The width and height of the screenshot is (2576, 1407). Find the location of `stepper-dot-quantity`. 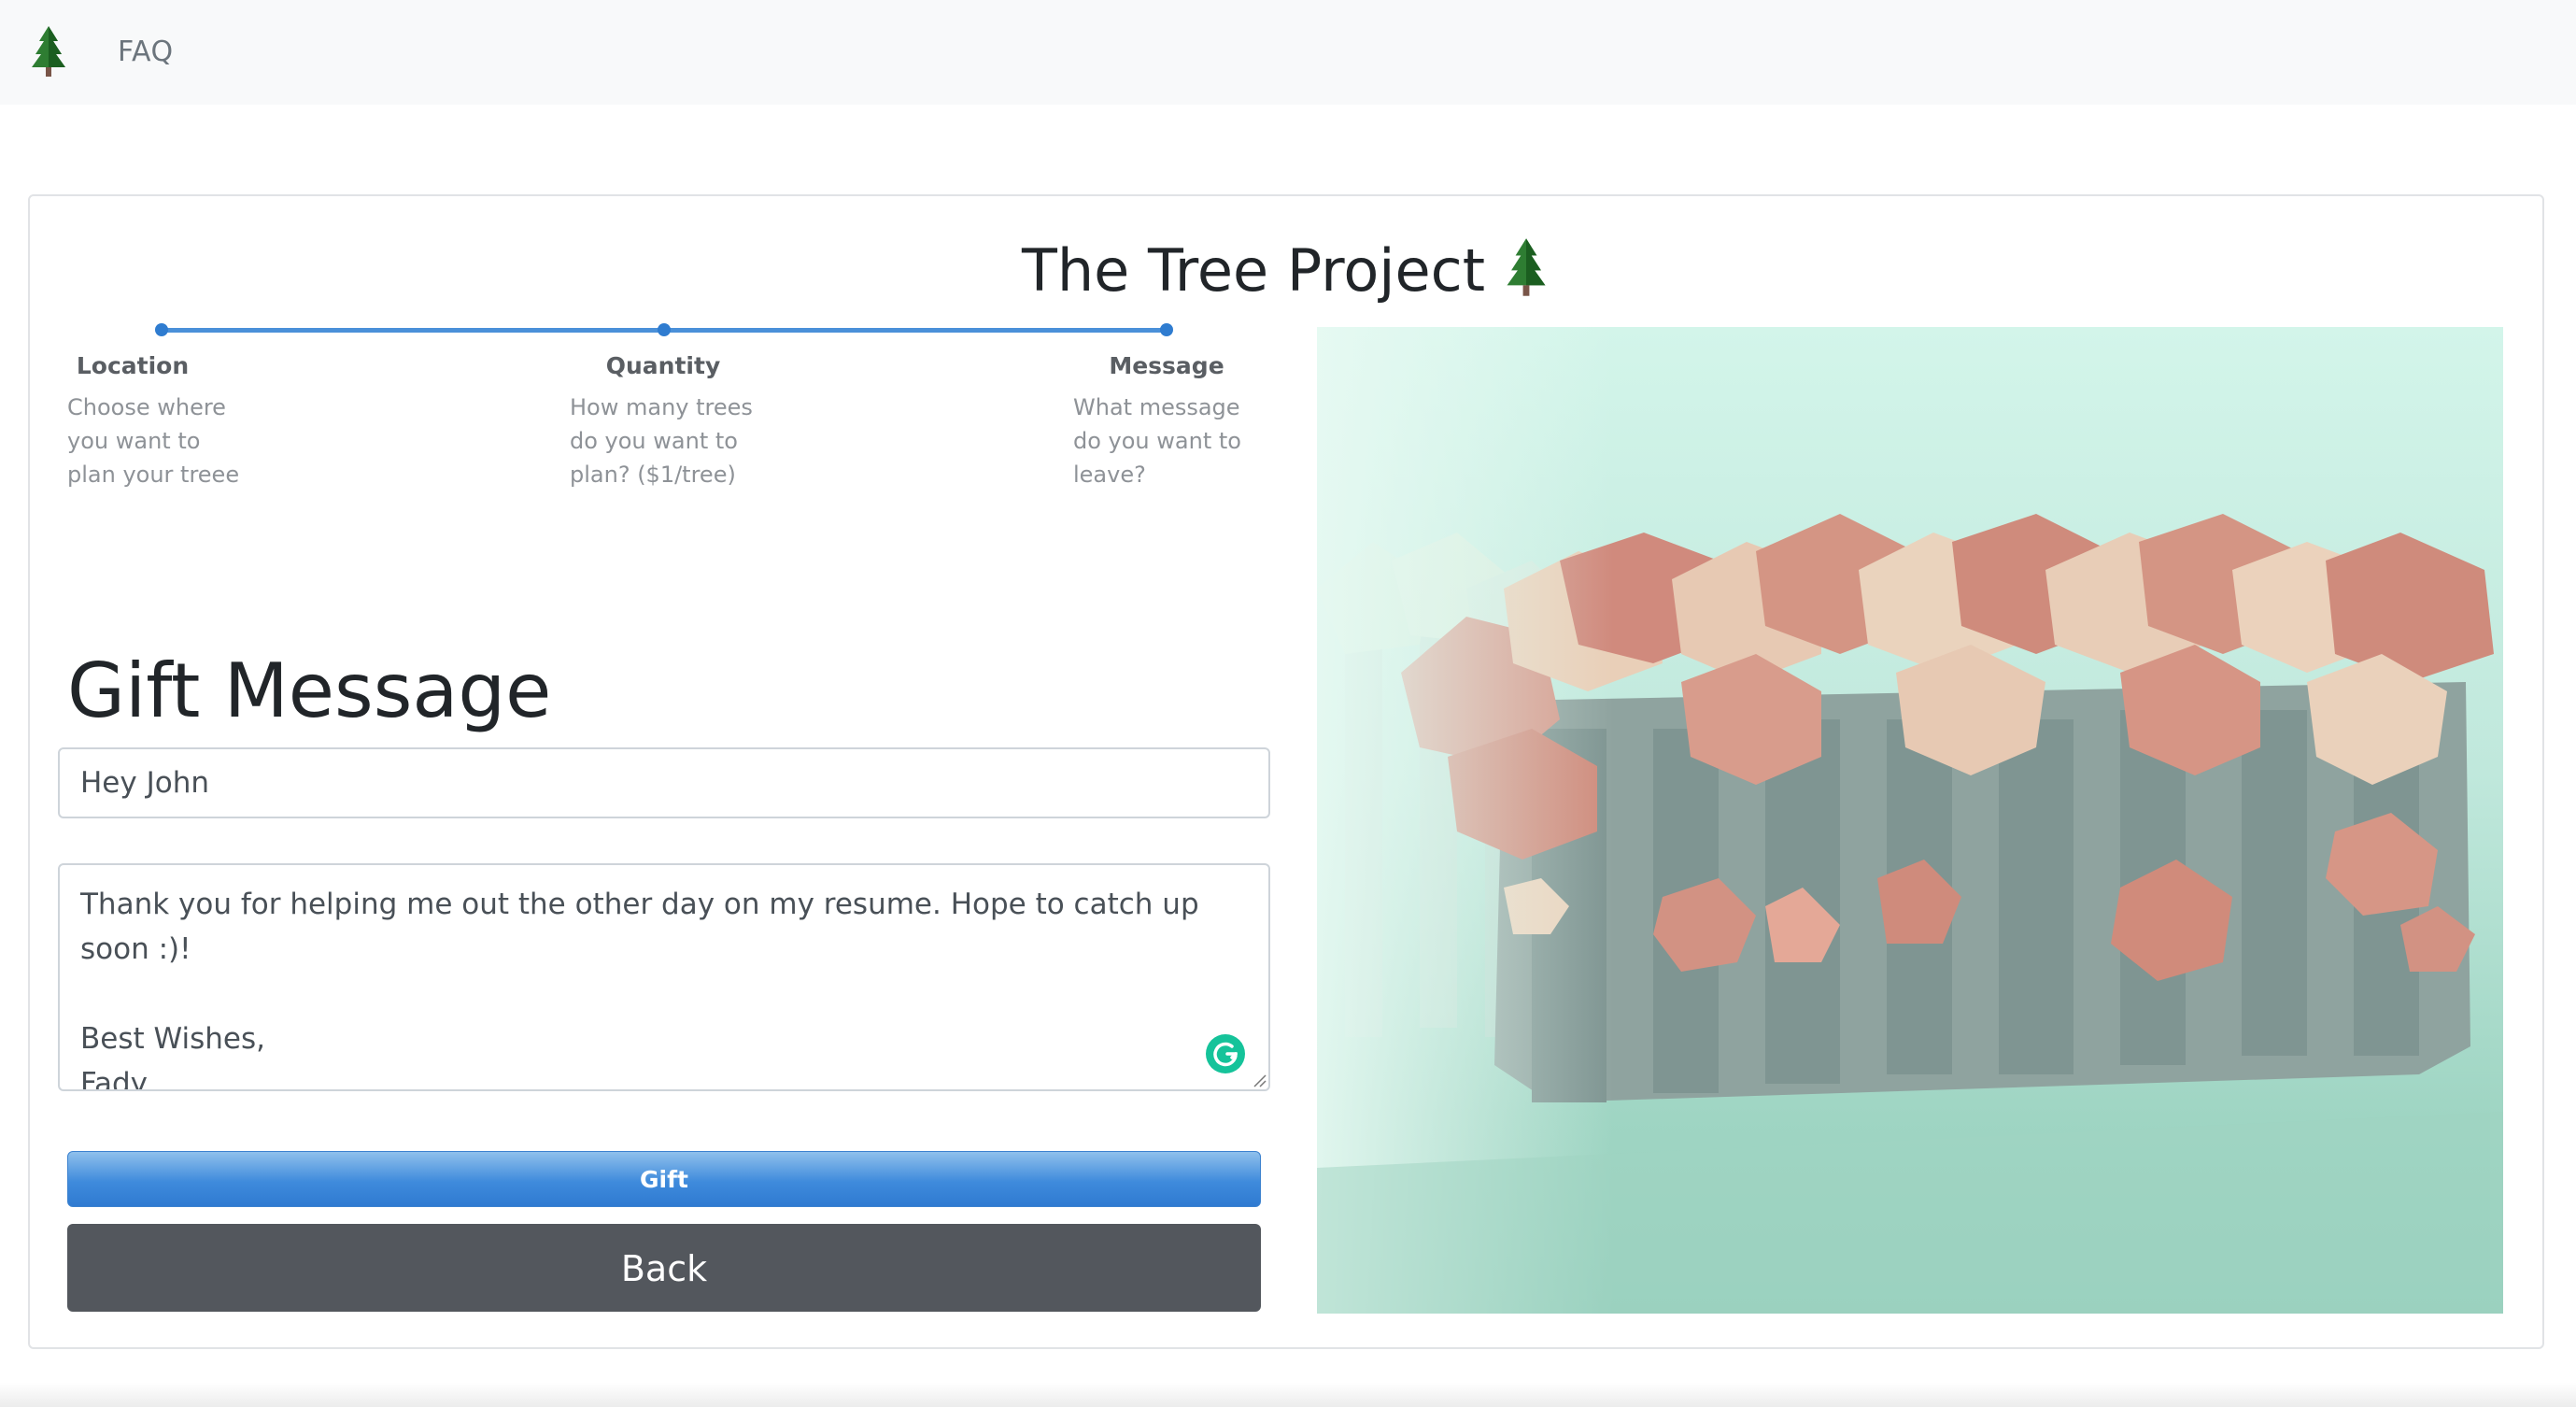

stepper-dot-quantity is located at coordinates (664, 330).